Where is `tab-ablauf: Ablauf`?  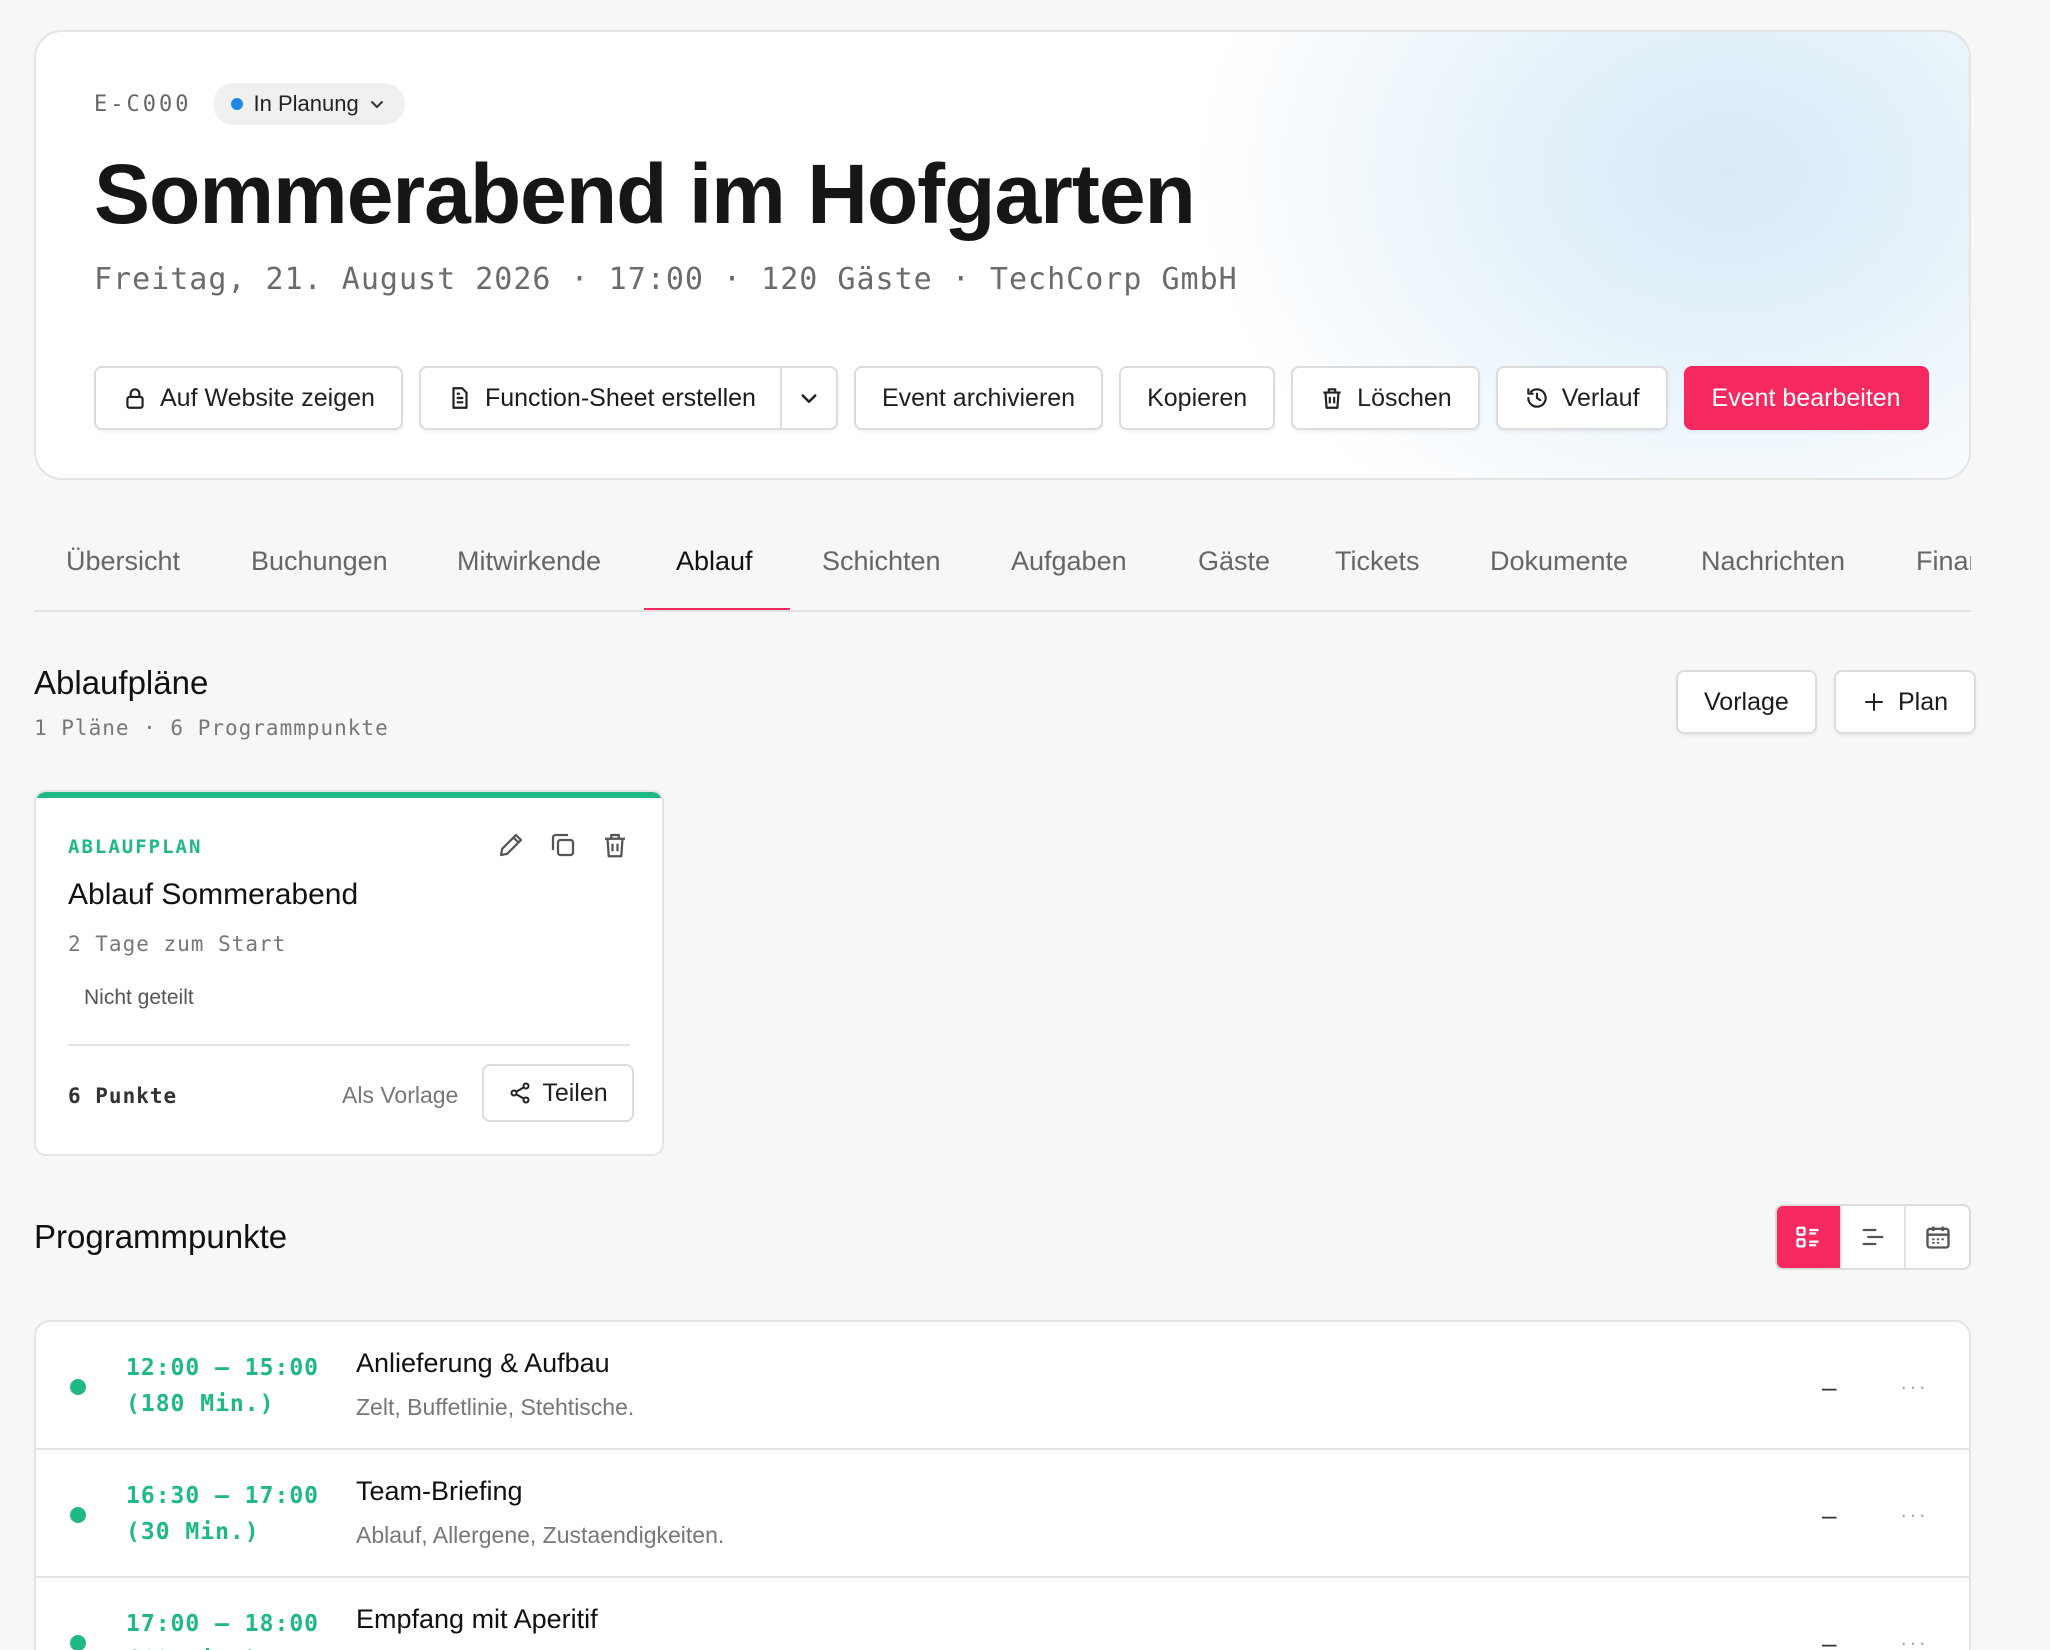 tab-ablauf: Ablauf is located at coordinates (714, 561).